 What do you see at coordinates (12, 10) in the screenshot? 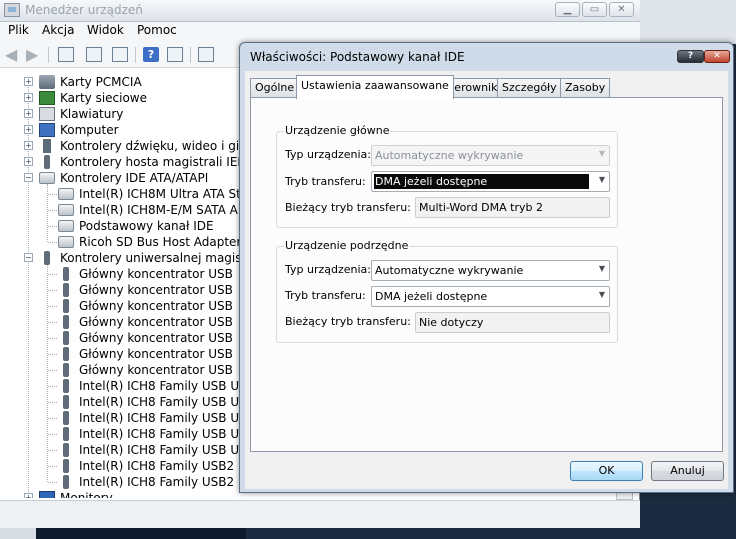
I see `device-manager-app-icon` at bounding box center [12, 10].